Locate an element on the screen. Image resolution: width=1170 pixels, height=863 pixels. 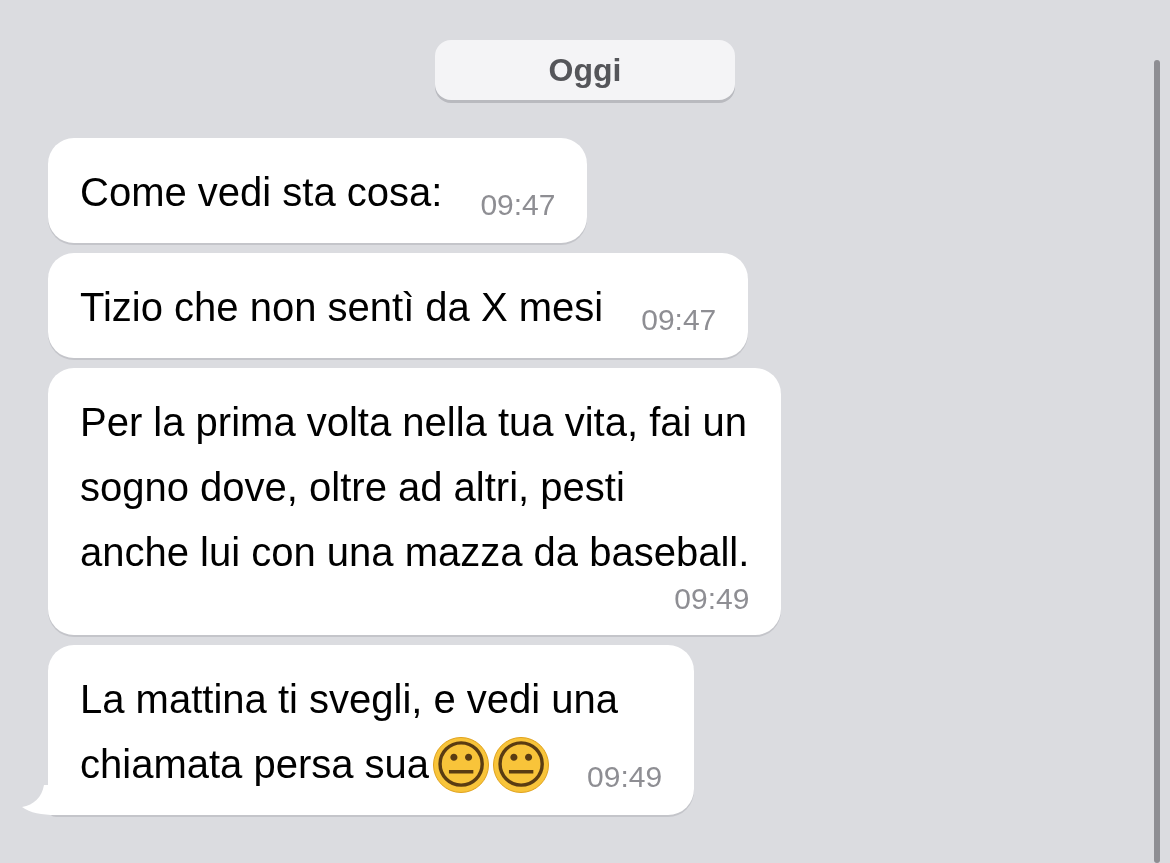
message-text: anche lui con una mazza da baseball. is located at coordinates (415, 552).